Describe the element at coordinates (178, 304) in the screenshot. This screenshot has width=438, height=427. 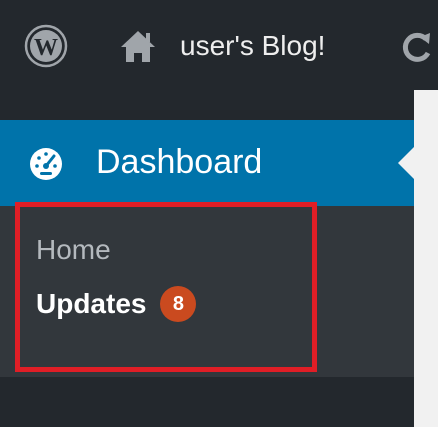
I see `update-count-badge: 8` at that location.